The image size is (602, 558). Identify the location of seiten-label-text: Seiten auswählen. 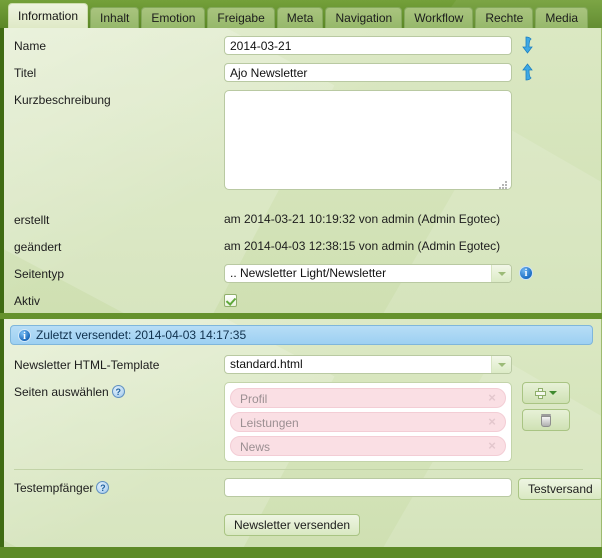
(61, 392).